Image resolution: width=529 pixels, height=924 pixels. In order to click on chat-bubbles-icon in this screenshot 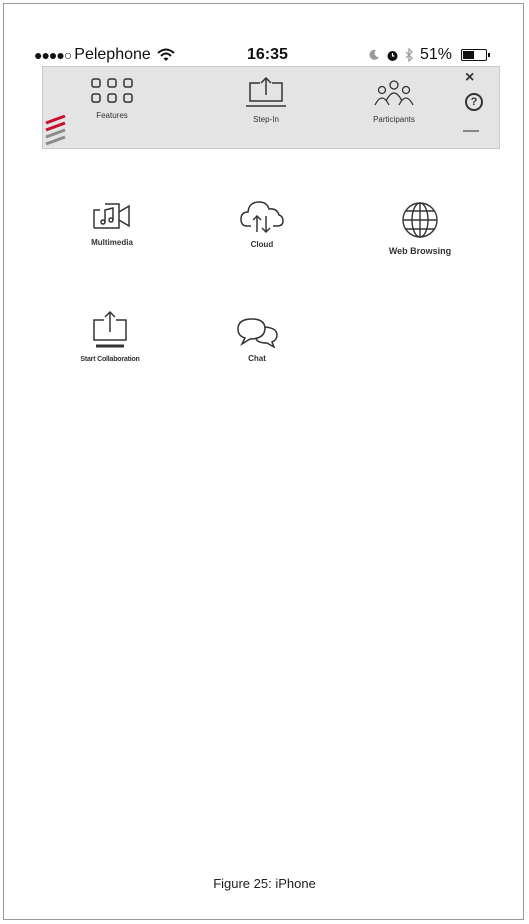, I will do `click(257, 333)`.